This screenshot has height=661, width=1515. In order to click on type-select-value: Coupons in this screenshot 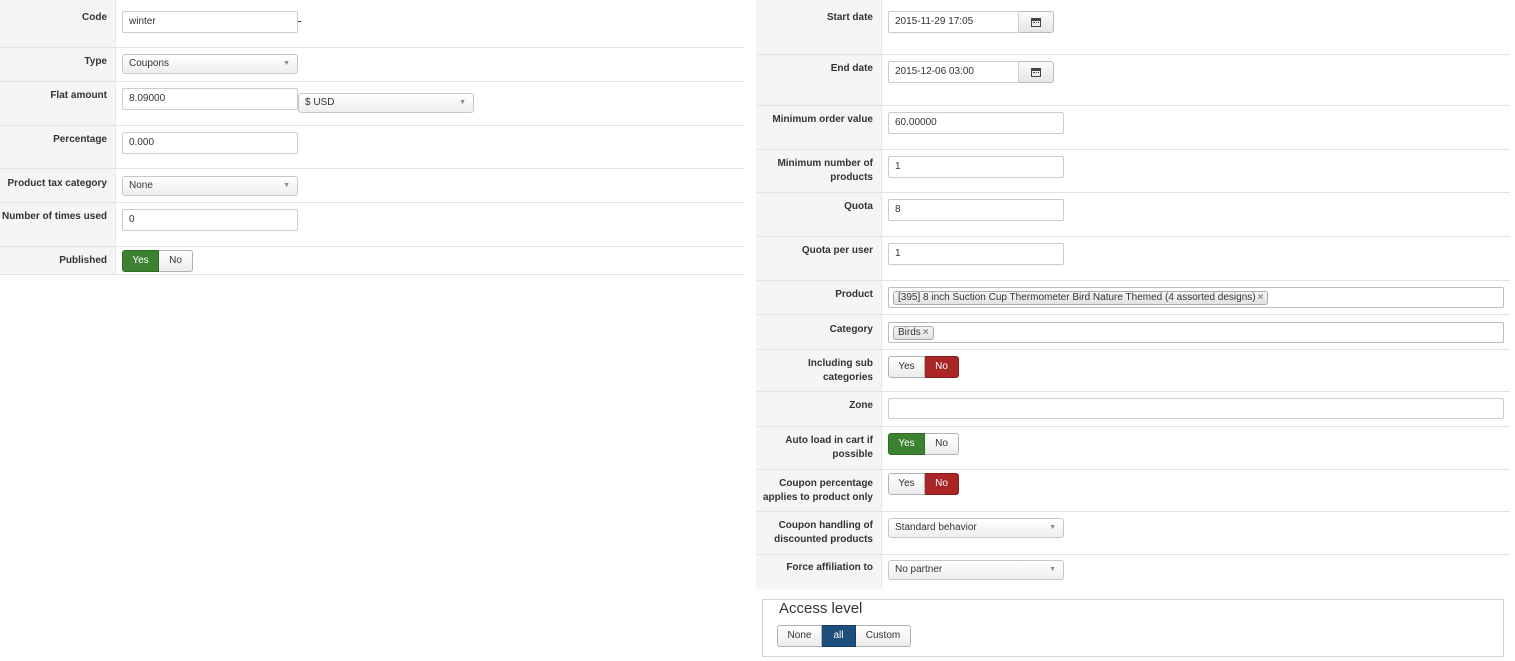, I will do `click(149, 63)`.